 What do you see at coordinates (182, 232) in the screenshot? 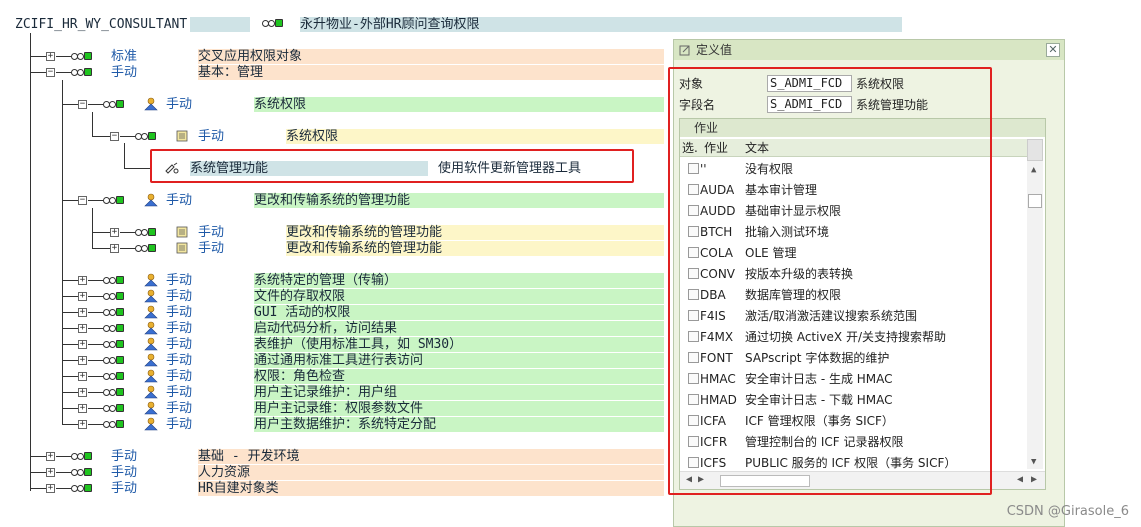
I see `scroll-icon` at bounding box center [182, 232].